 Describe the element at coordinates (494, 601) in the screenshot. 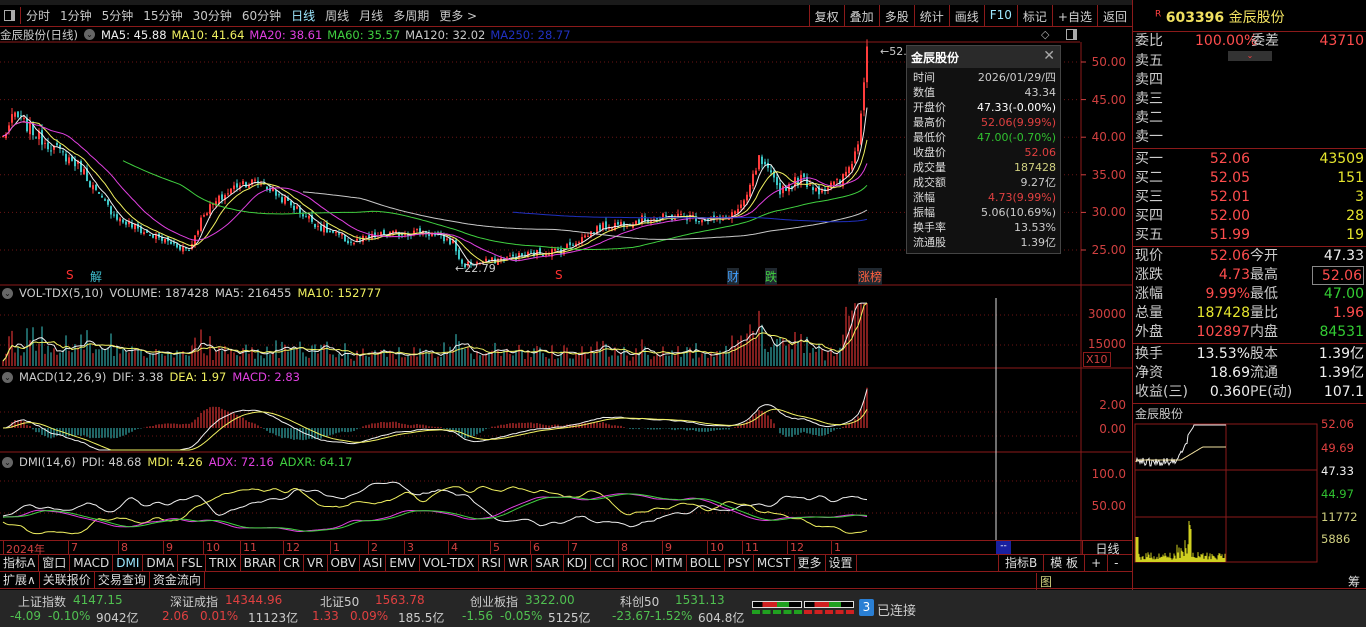

I see `index-name: 创业板指` at that location.